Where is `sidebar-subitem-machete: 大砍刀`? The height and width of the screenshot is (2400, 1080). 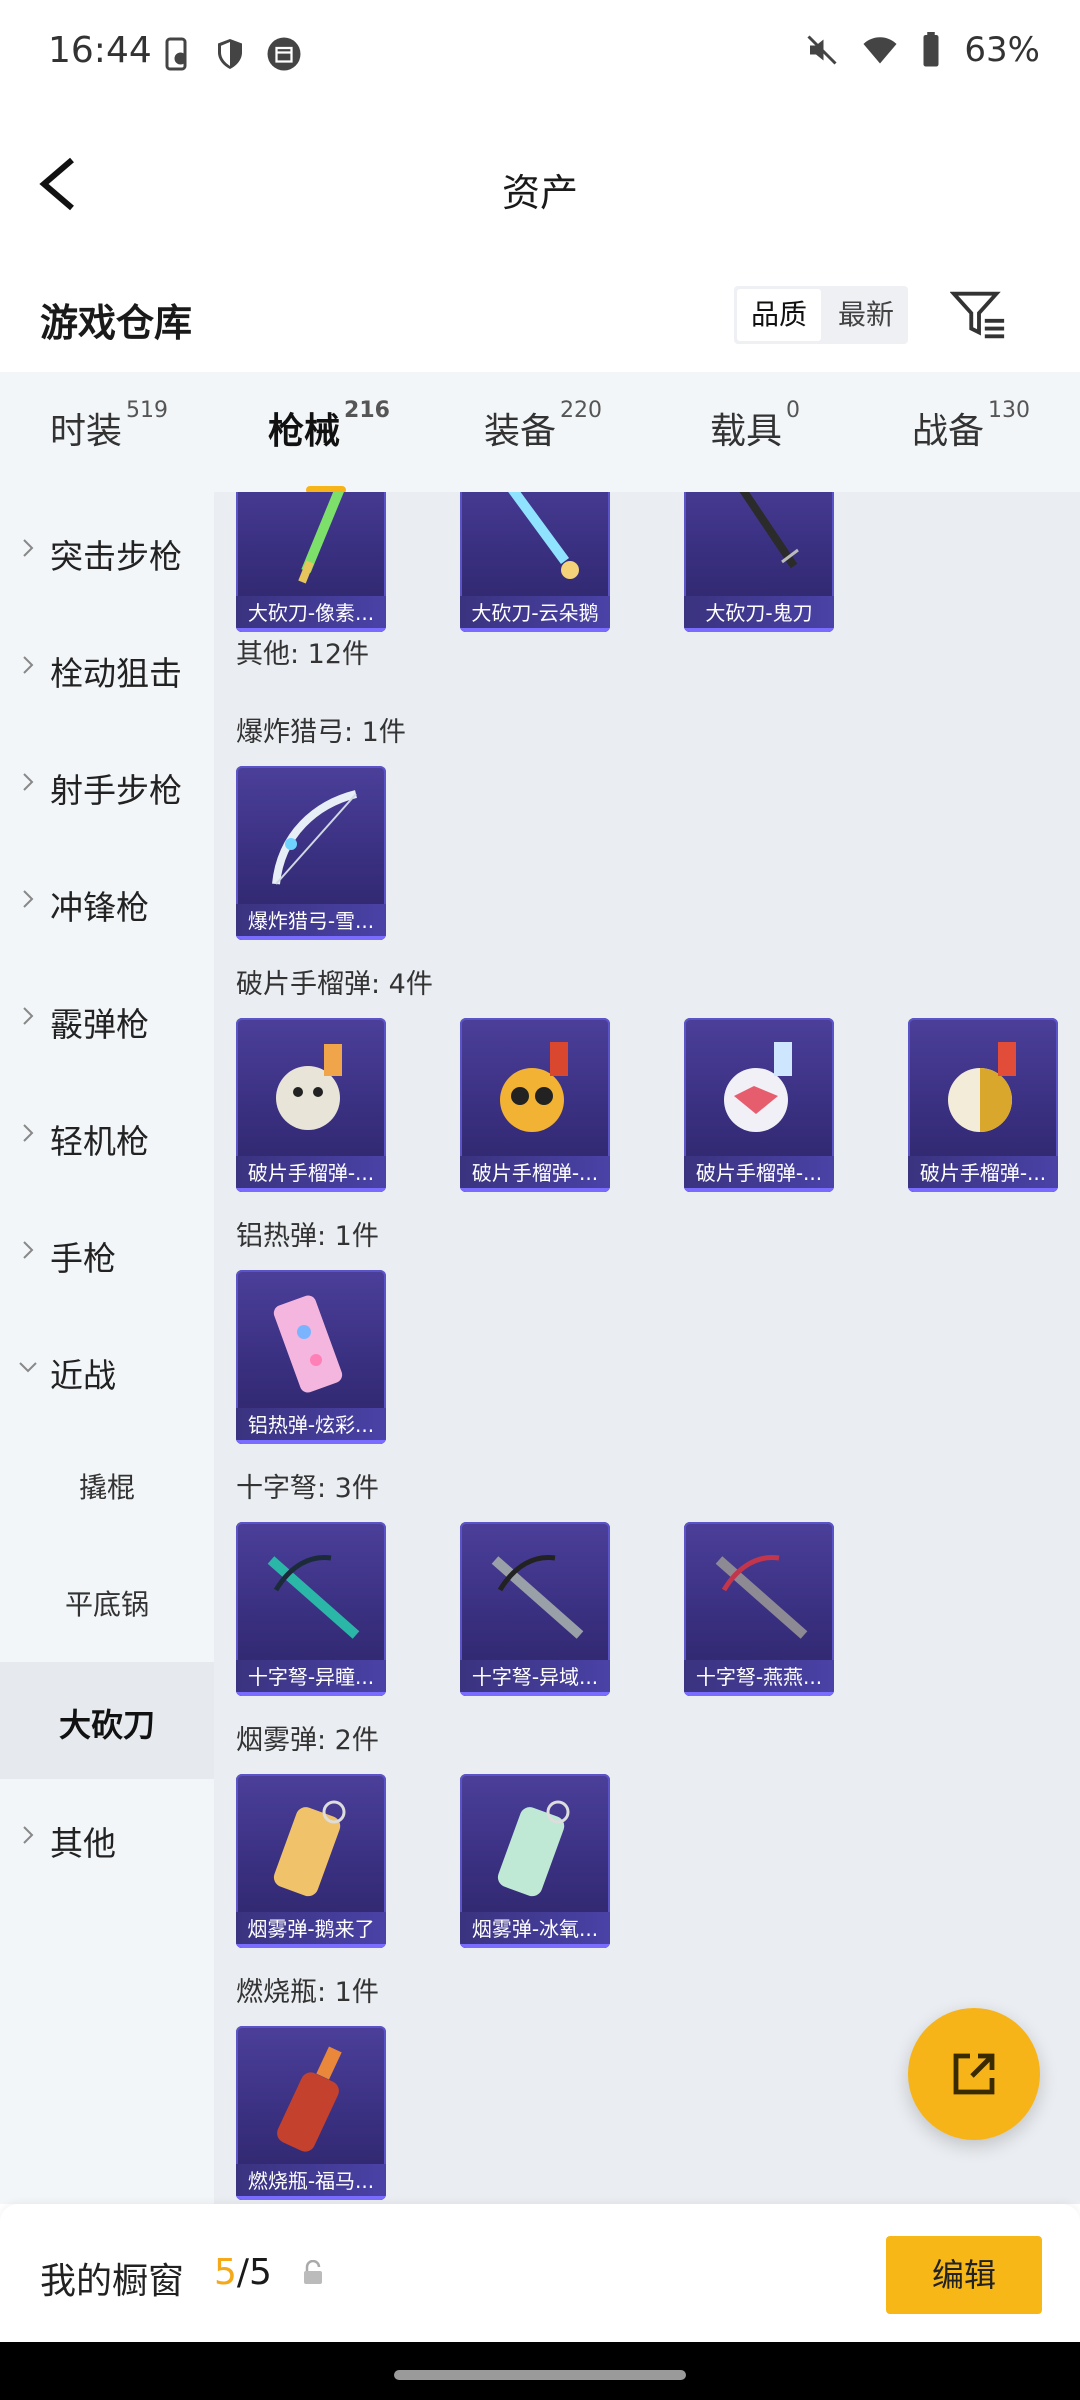
sidebar-subitem-machete: 大砍刀 is located at coordinates (107, 1720).